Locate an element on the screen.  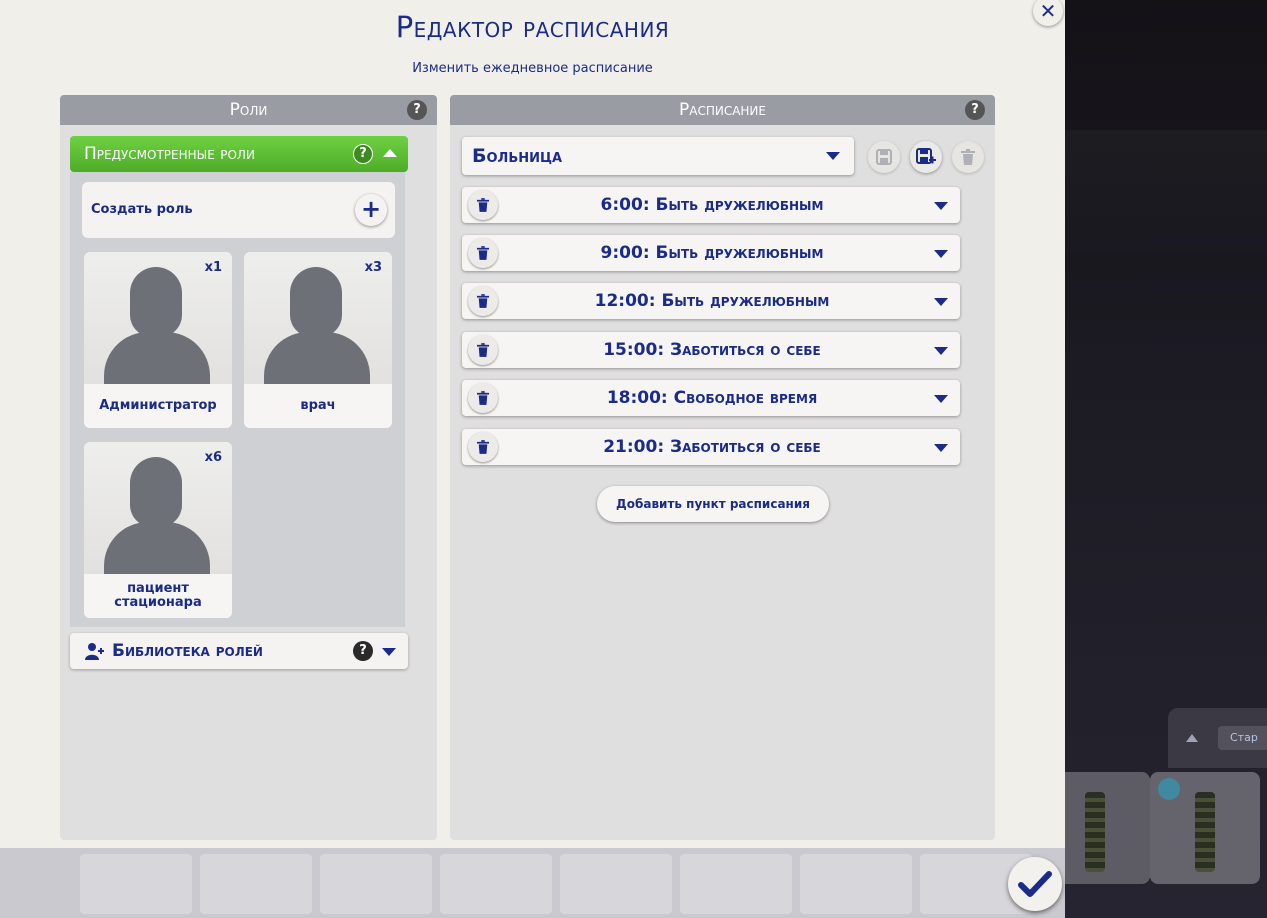
confirm-button is located at coordinates (1035, 884).